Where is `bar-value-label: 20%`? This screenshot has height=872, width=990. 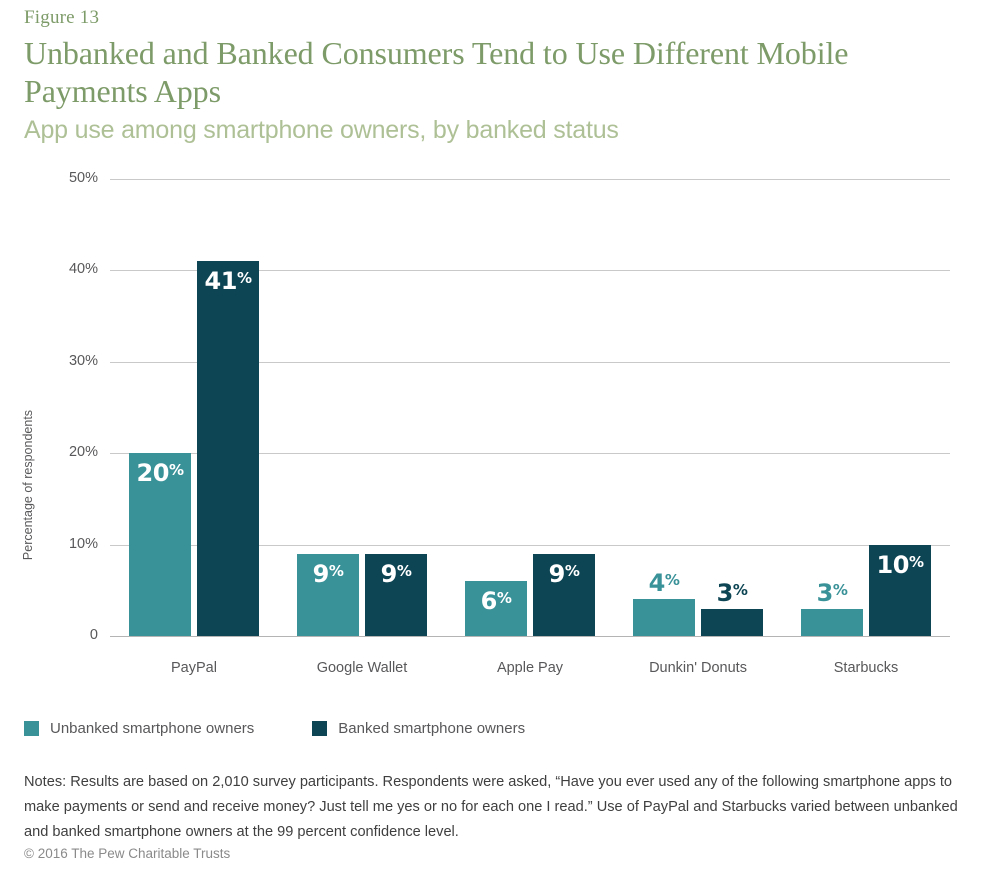
bar-value-label: 20% is located at coordinates (160, 473).